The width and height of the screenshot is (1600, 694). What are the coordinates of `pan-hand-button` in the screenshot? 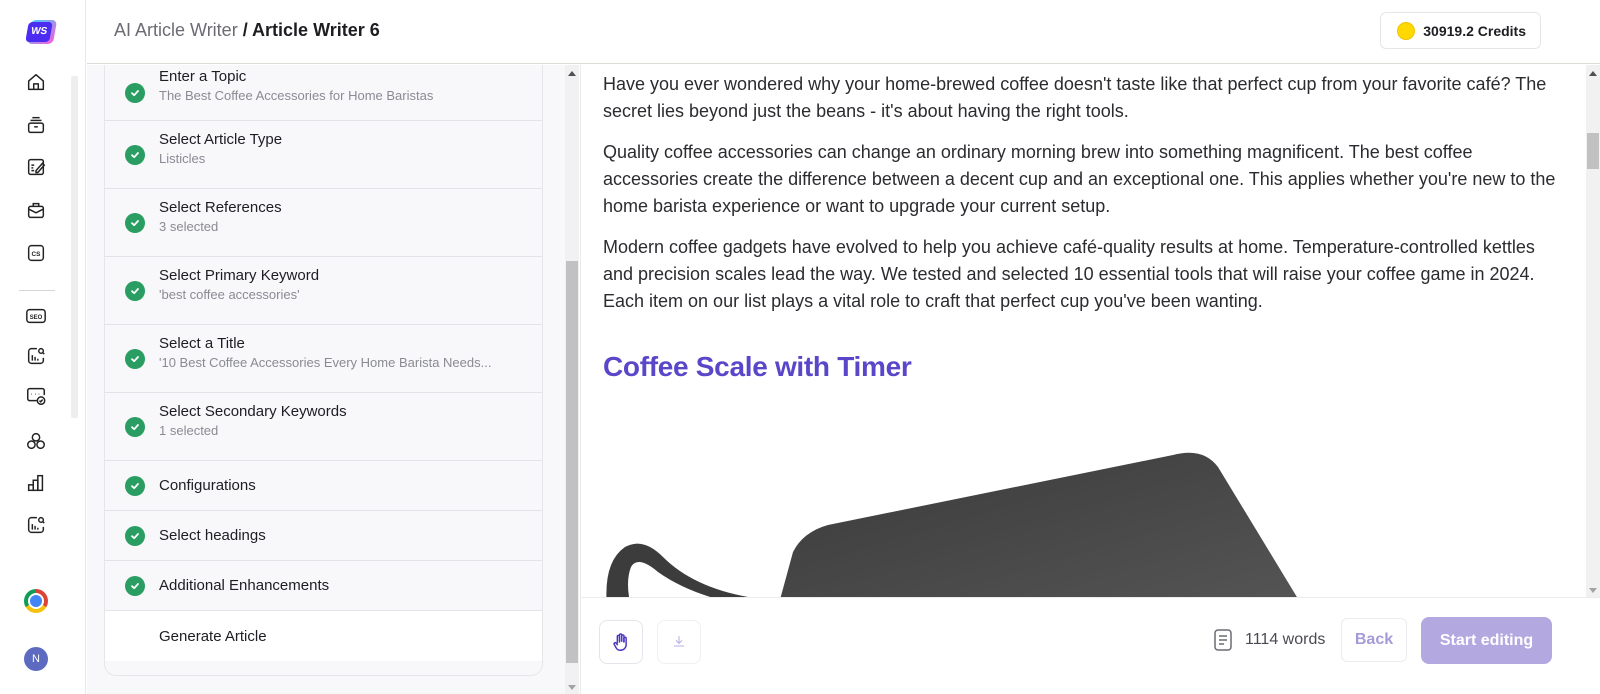 It's located at (621, 642).